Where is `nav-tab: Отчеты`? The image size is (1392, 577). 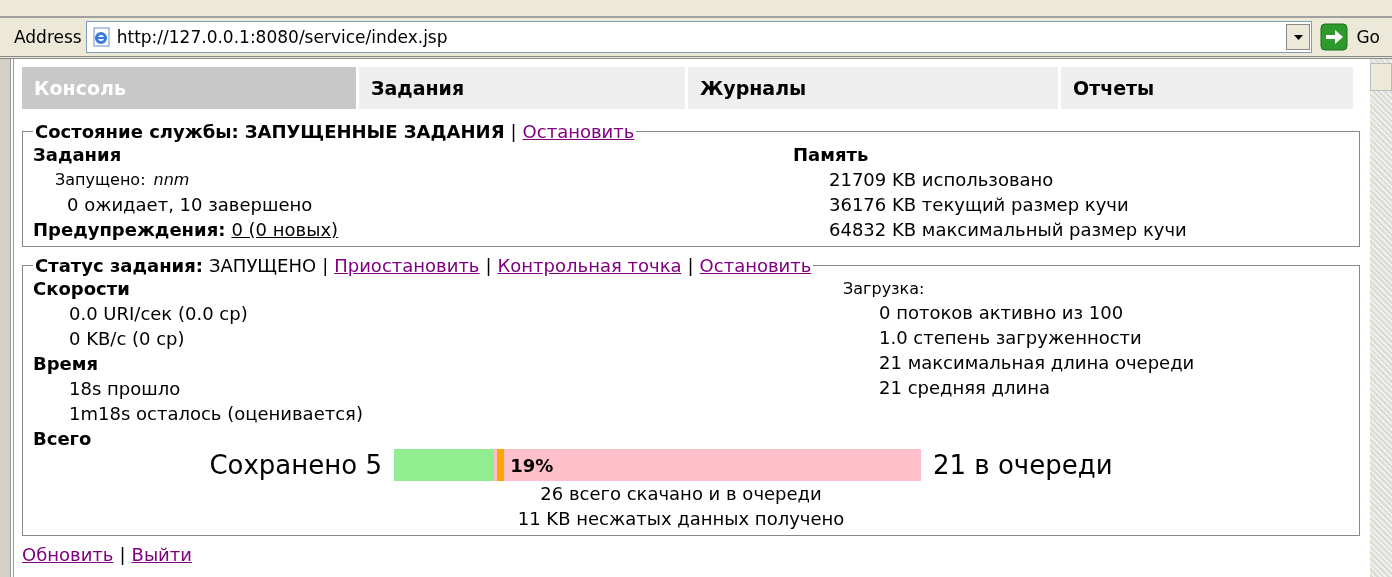 nav-tab: Отчеты is located at coordinates (1207, 88).